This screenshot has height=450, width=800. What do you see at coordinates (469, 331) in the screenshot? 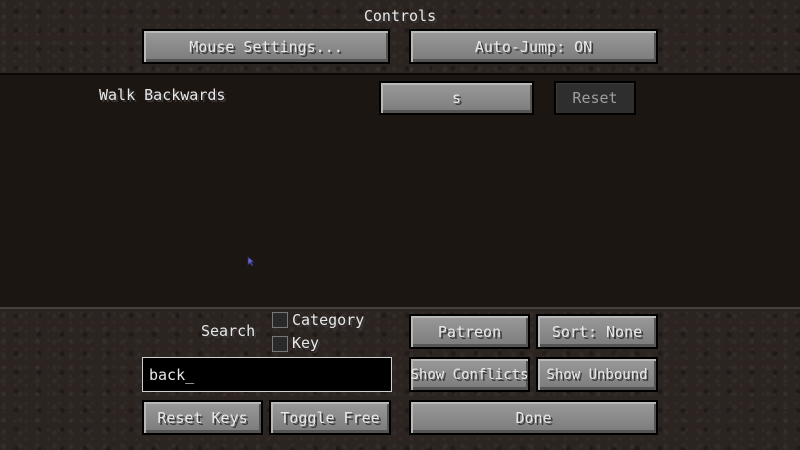
I see `patreon-button: Patreon` at bounding box center [469, 331].